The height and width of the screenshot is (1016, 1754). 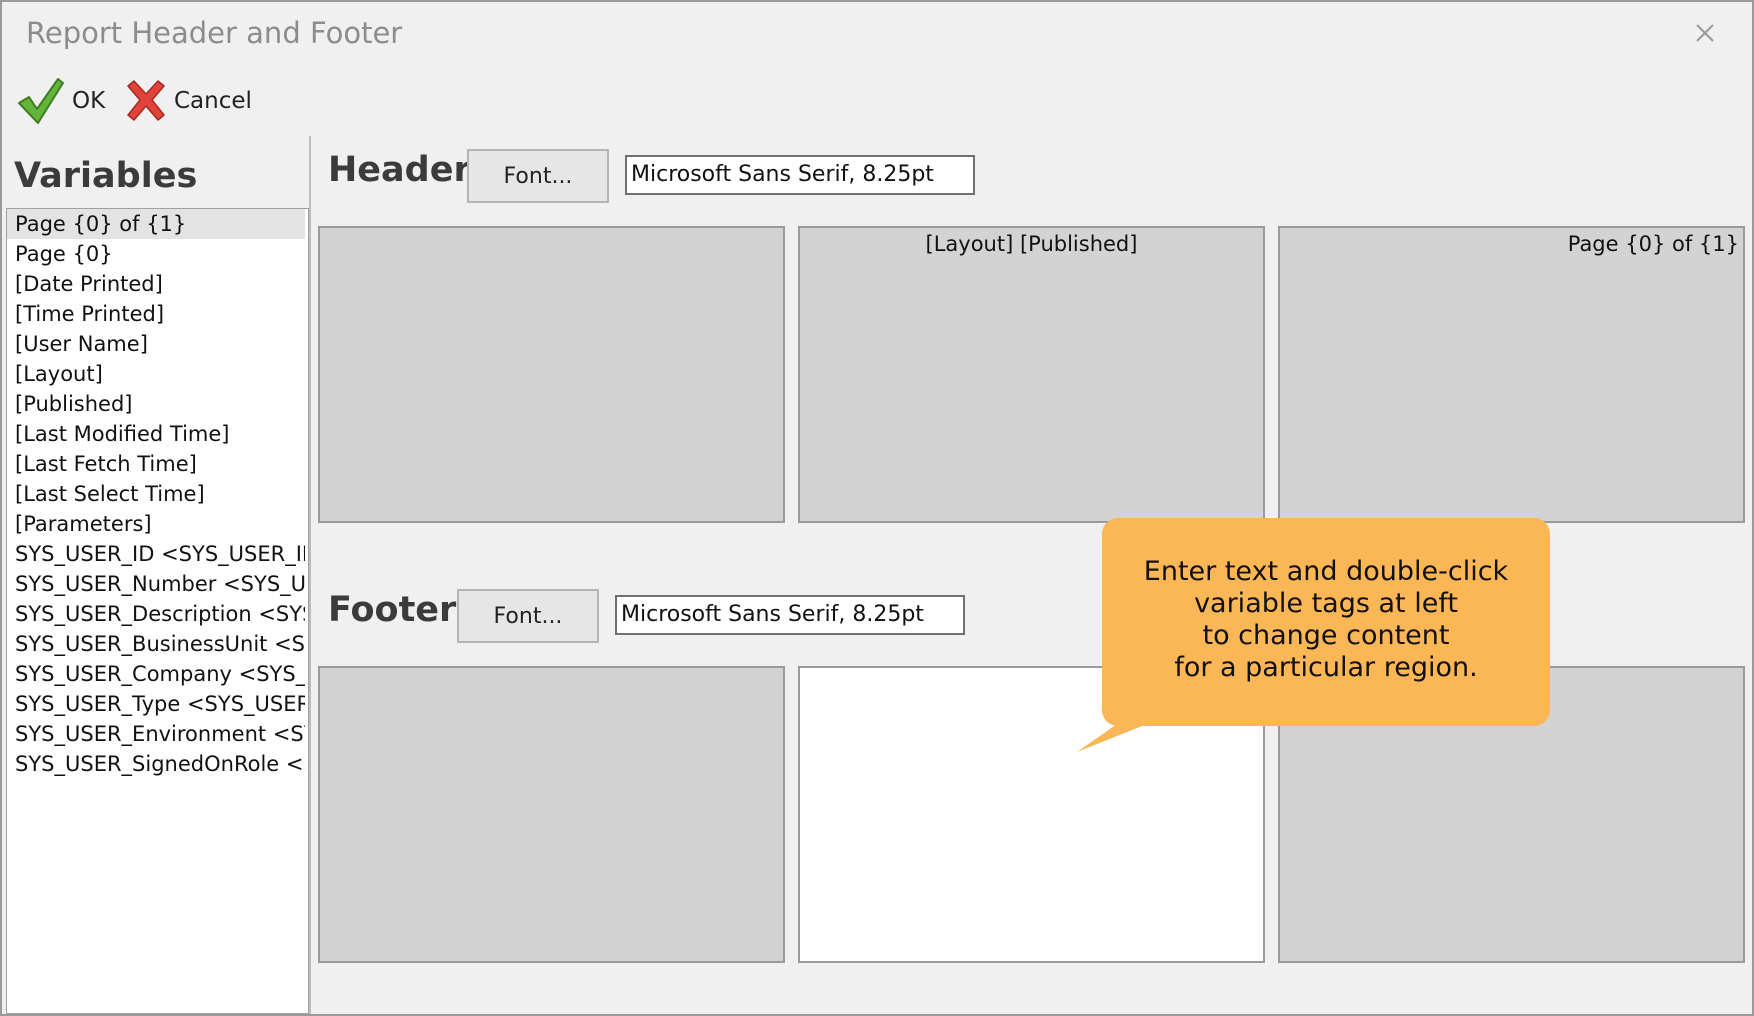 What do you see at coordinates (156, 494) in the screenshot?
I see `list-item: [Last Select Time]` at bounding box center [156, 494].